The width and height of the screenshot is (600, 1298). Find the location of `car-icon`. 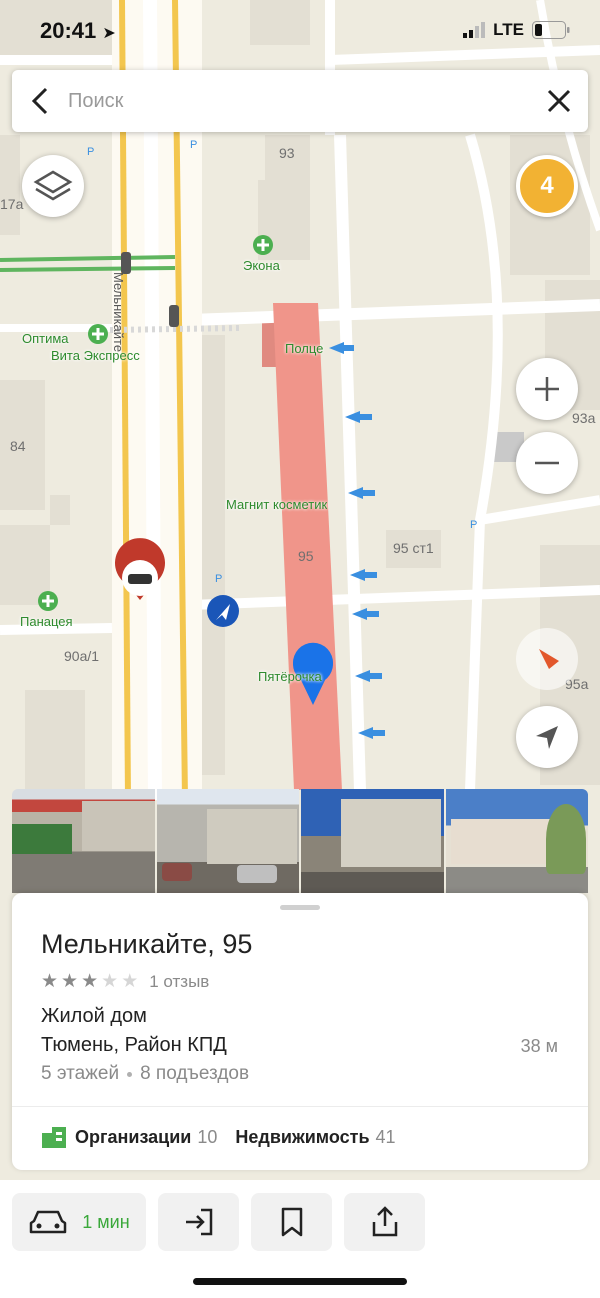

car-icon is located at coordinates (48, 1222).